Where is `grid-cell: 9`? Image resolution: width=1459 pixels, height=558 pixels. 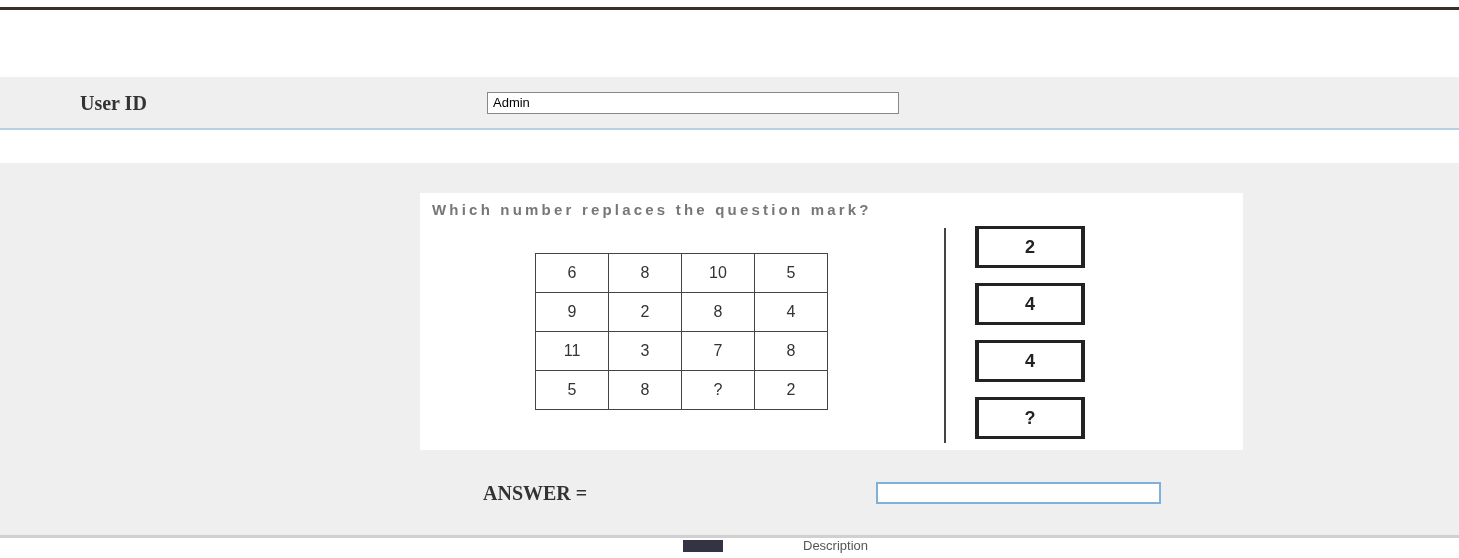 grid-cell: 9 is located at coordinates (572, 312).